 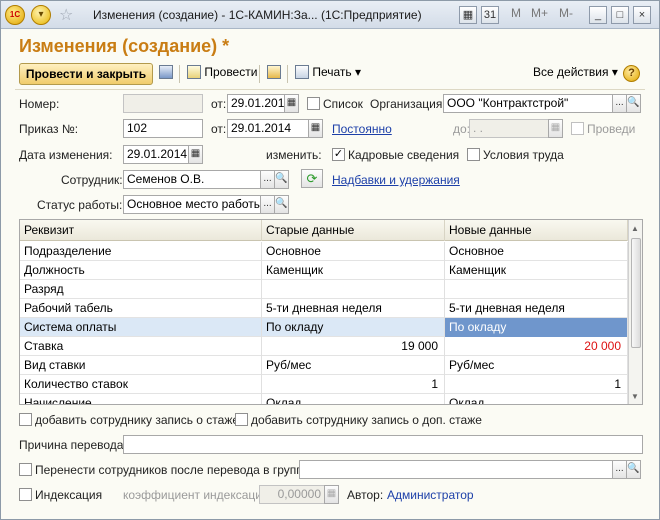 I want to click on allowances-link: Надбавки и удержания, so click(x=396, y=180).